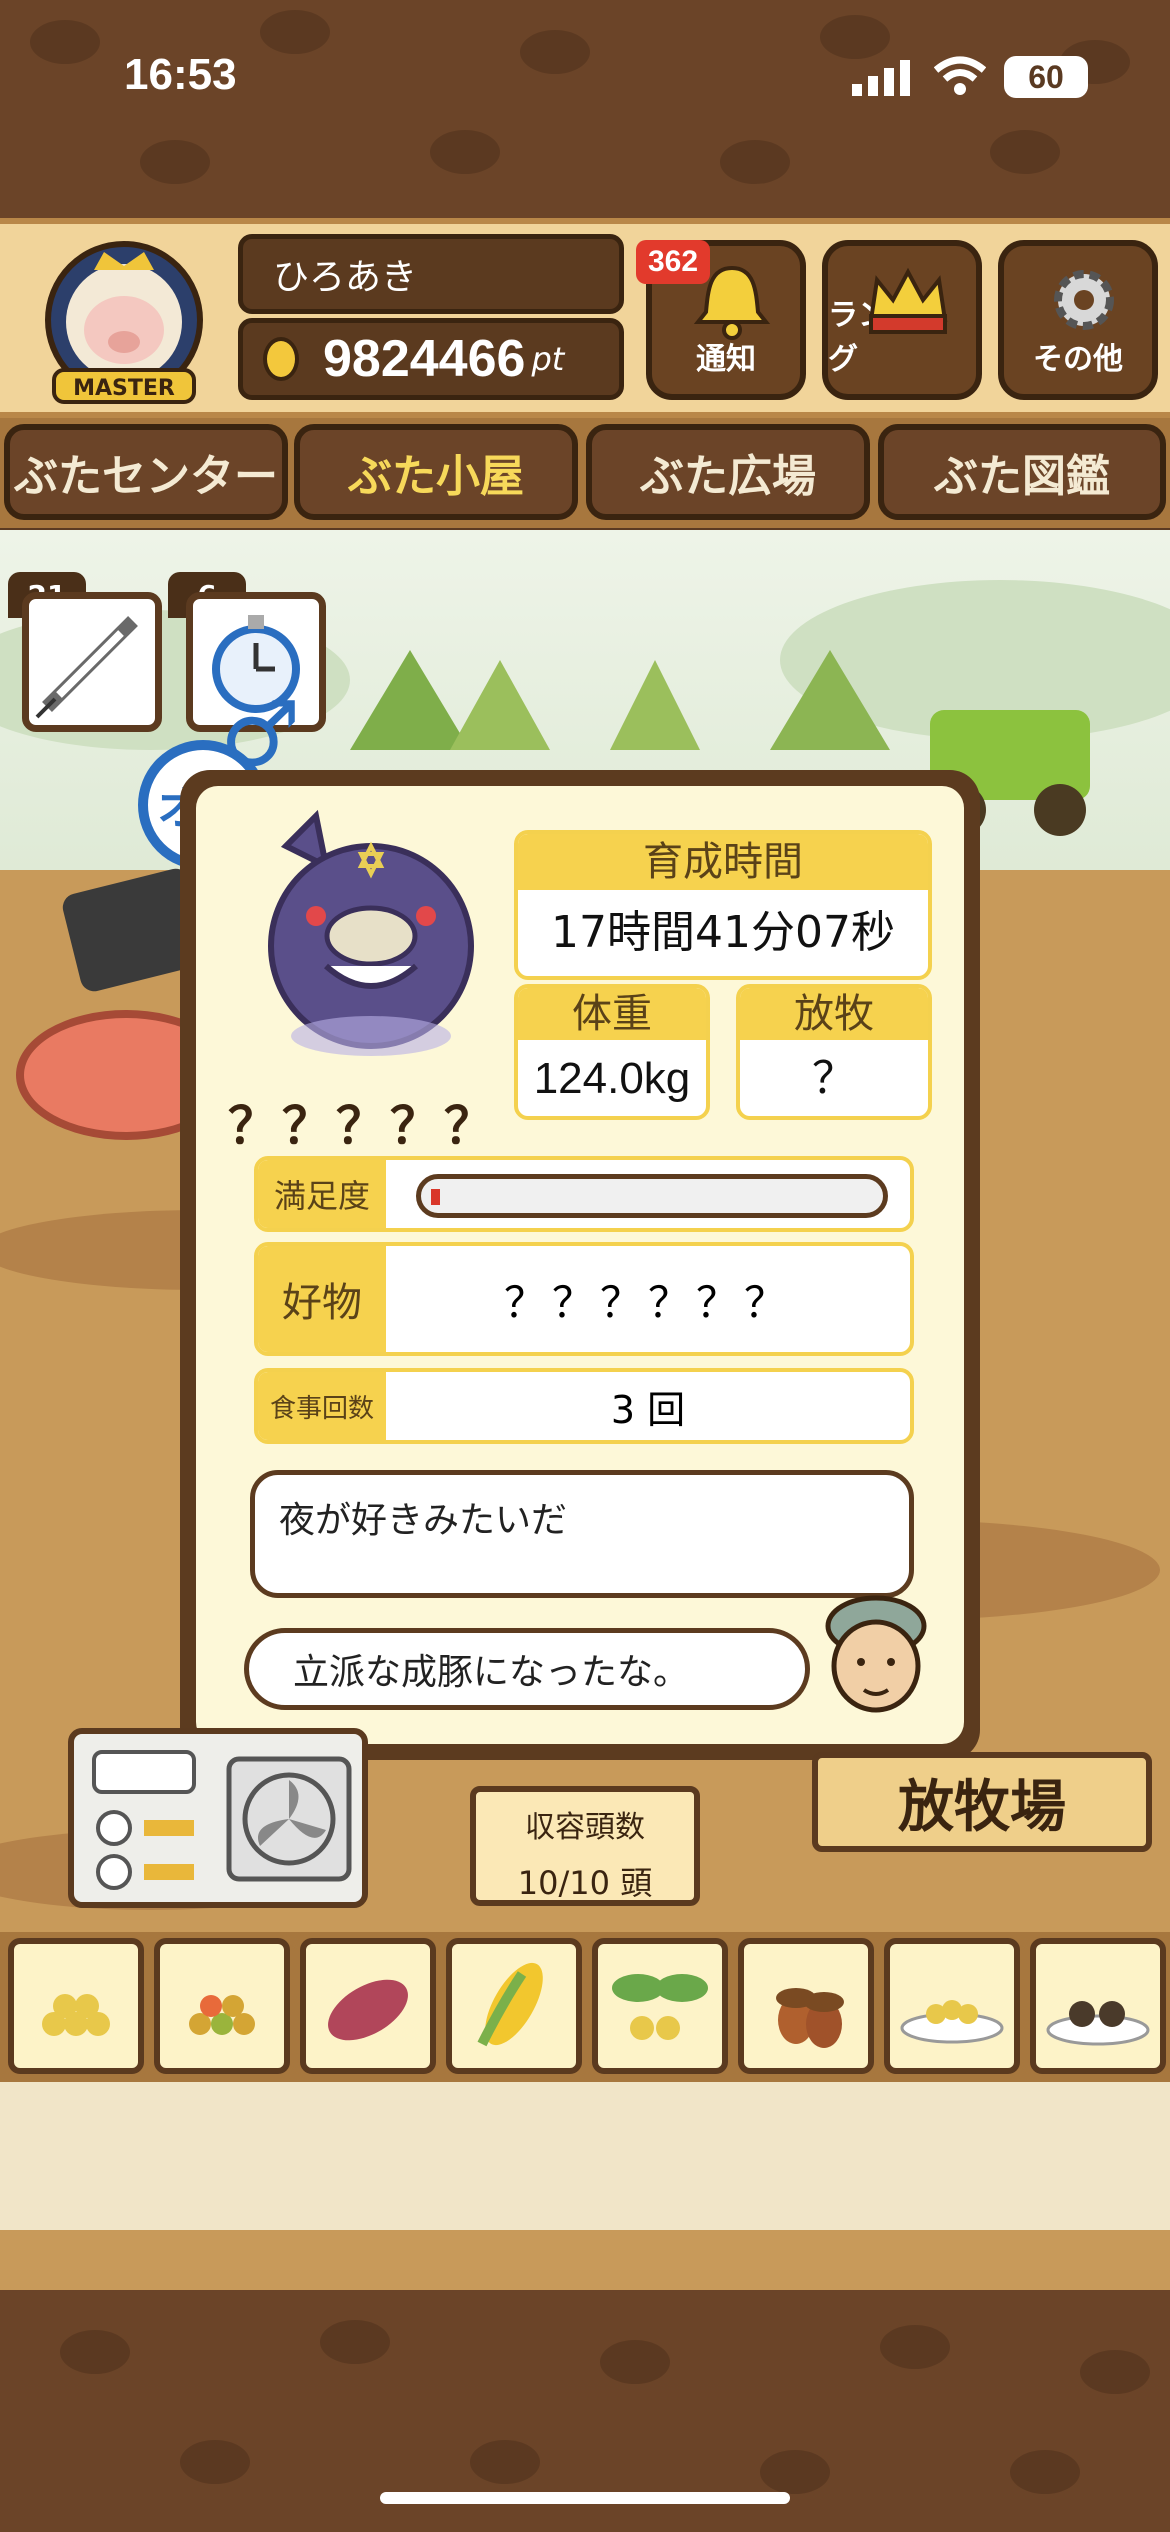 The height and width of the screenshot is (2532, 1170). I want to click on satisfaction-label: 満足度, so click(322, 1194).